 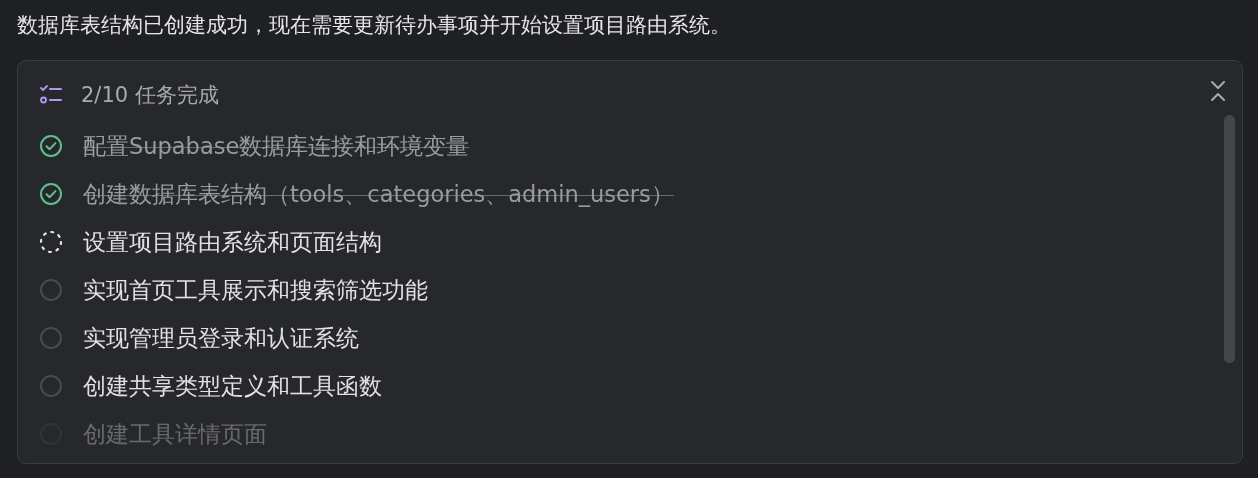 I want to click on task-text: 实现首页工具展示和搜索筛选功能, so click(x=255, y=290).